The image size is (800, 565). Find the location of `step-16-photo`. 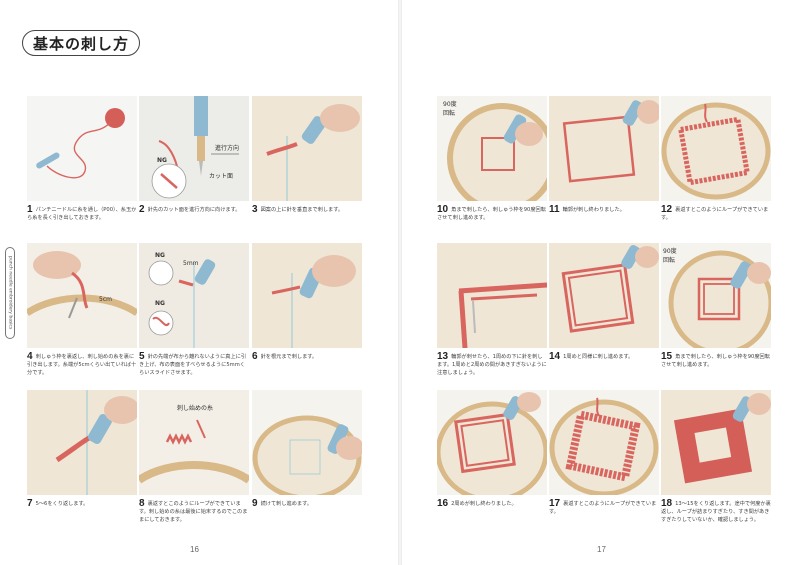

step-16-photo is located at coordinates (492, 442).